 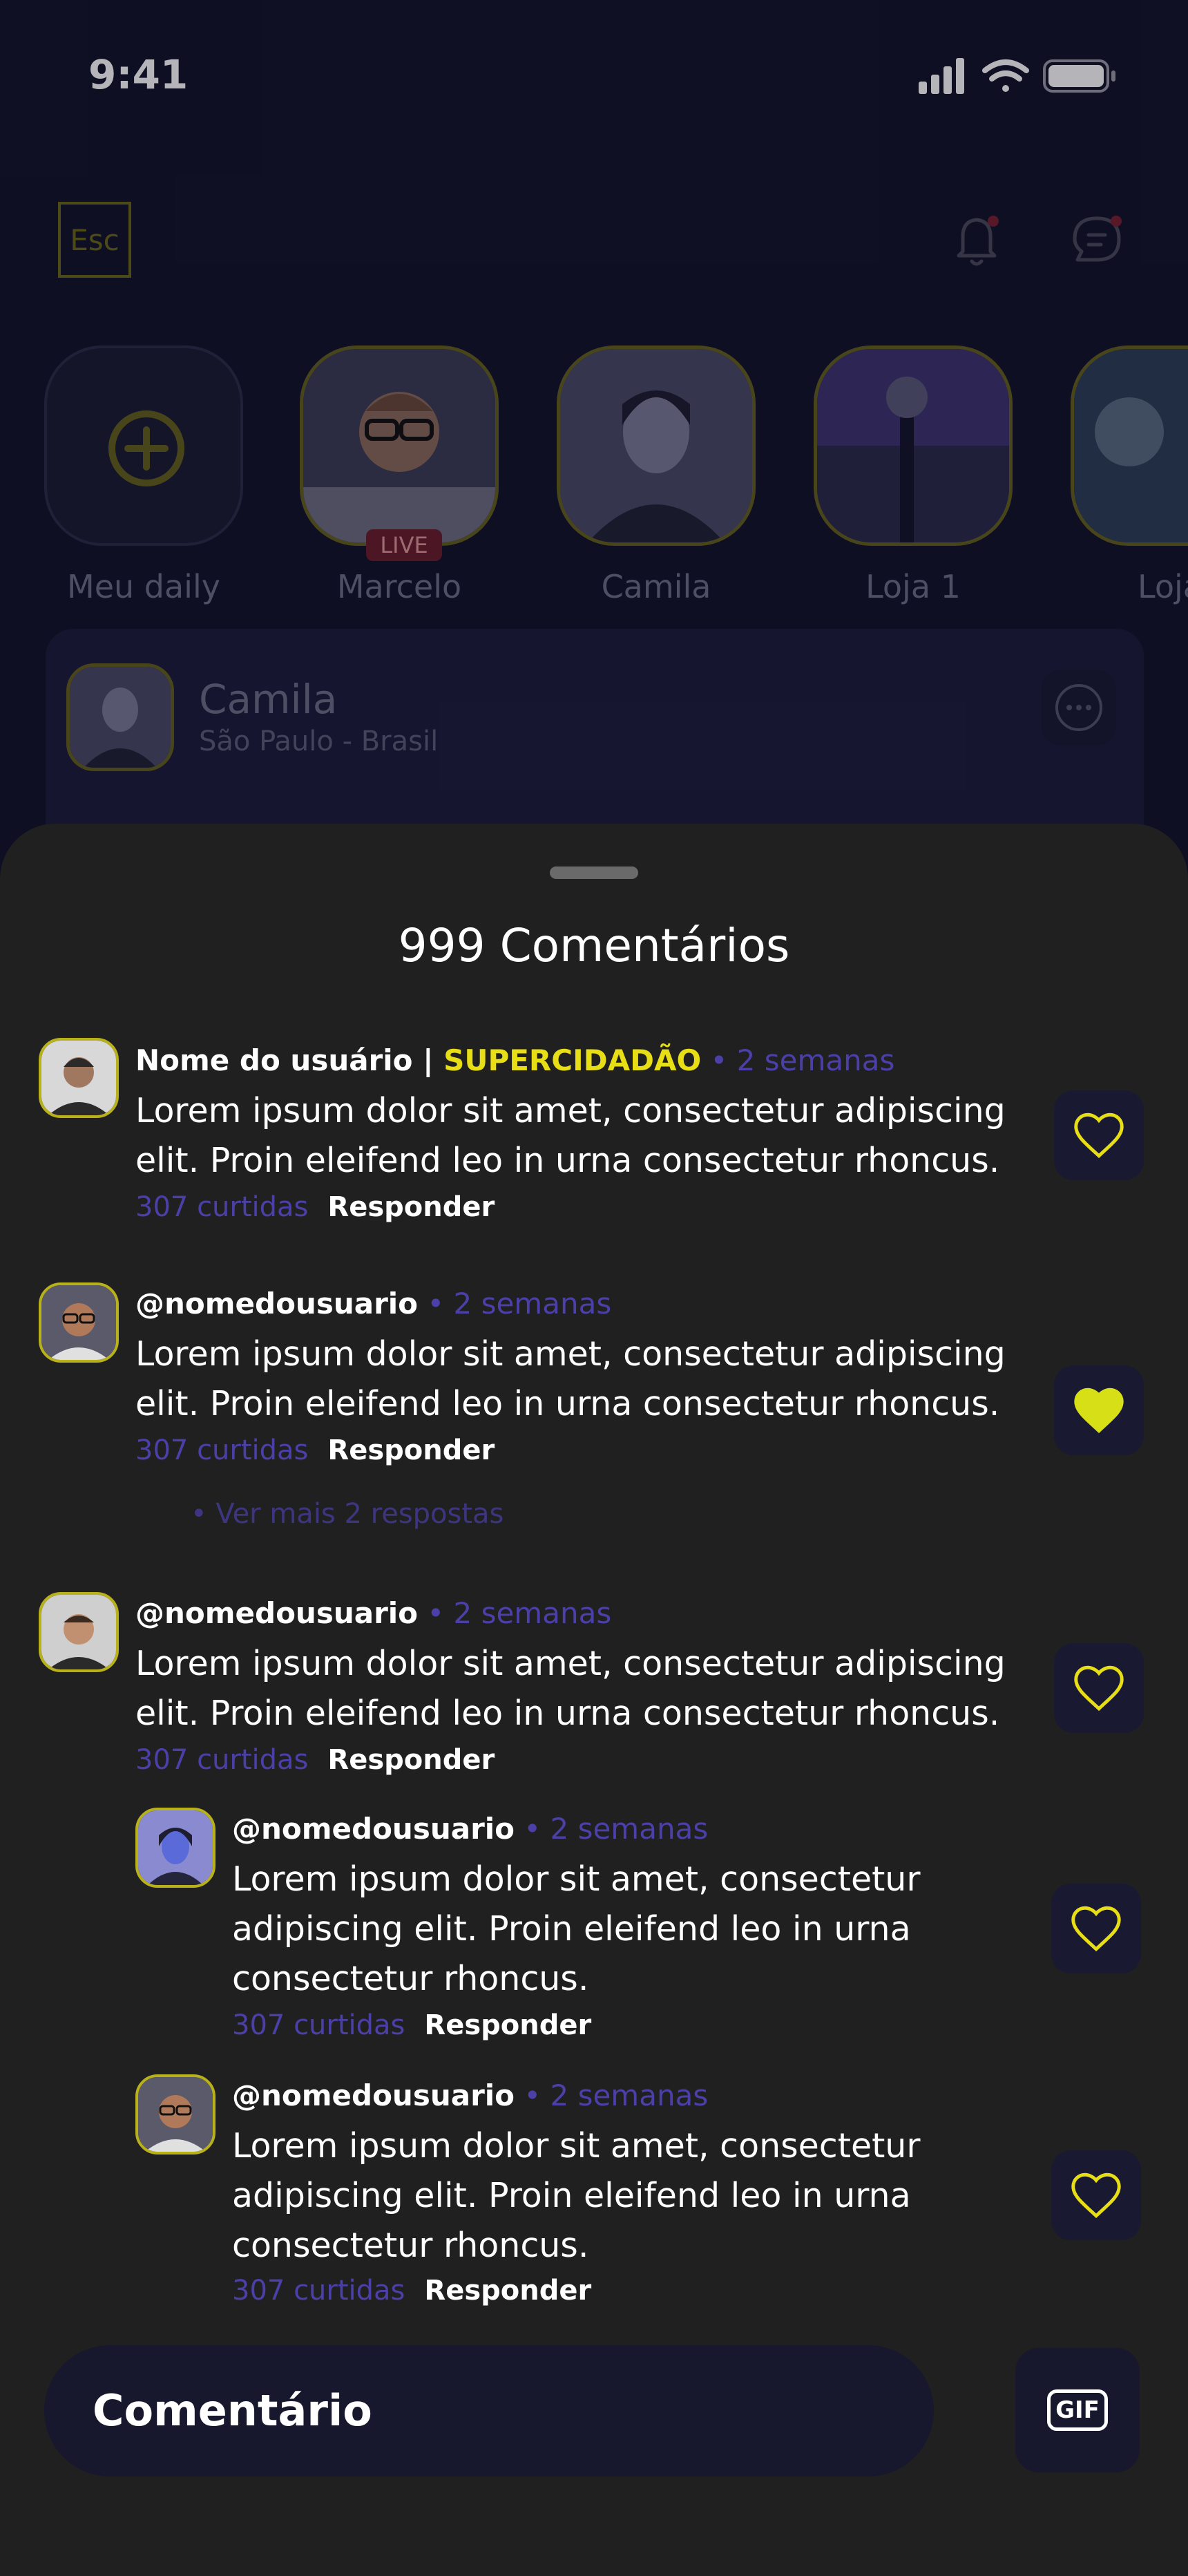 I want to click on gif-icon: GIF, so click(x=1077, y=2410).